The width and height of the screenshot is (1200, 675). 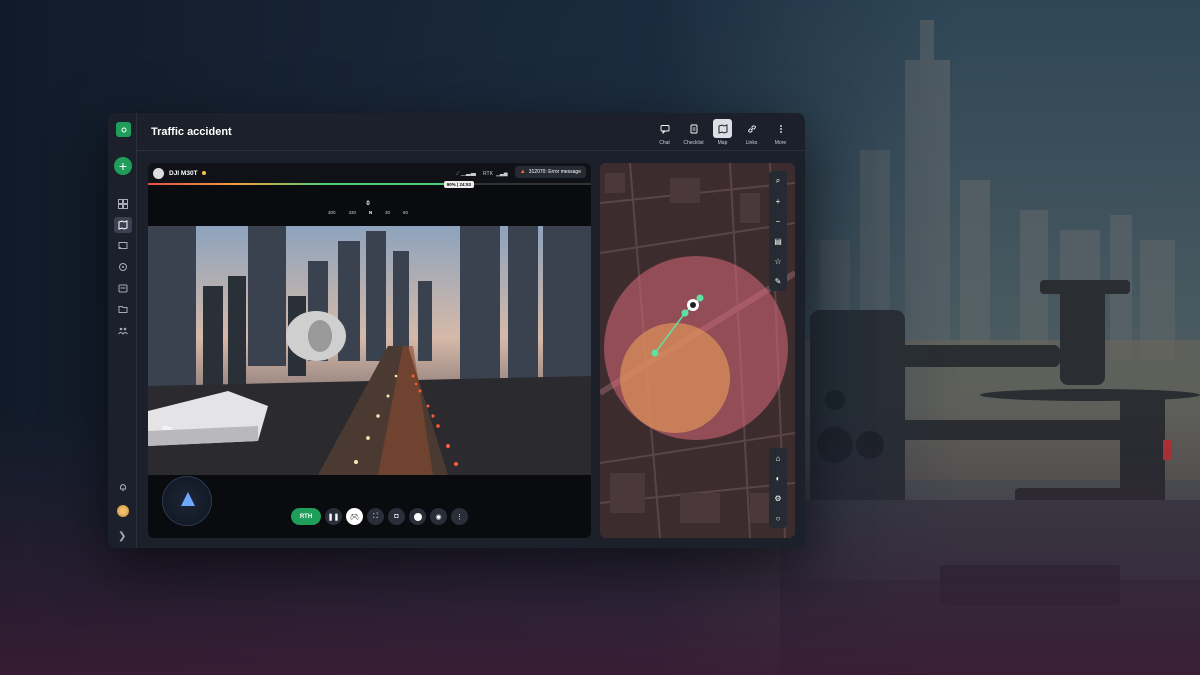 I want to click on rtk-label: RTK, so click(x=488, y=174).